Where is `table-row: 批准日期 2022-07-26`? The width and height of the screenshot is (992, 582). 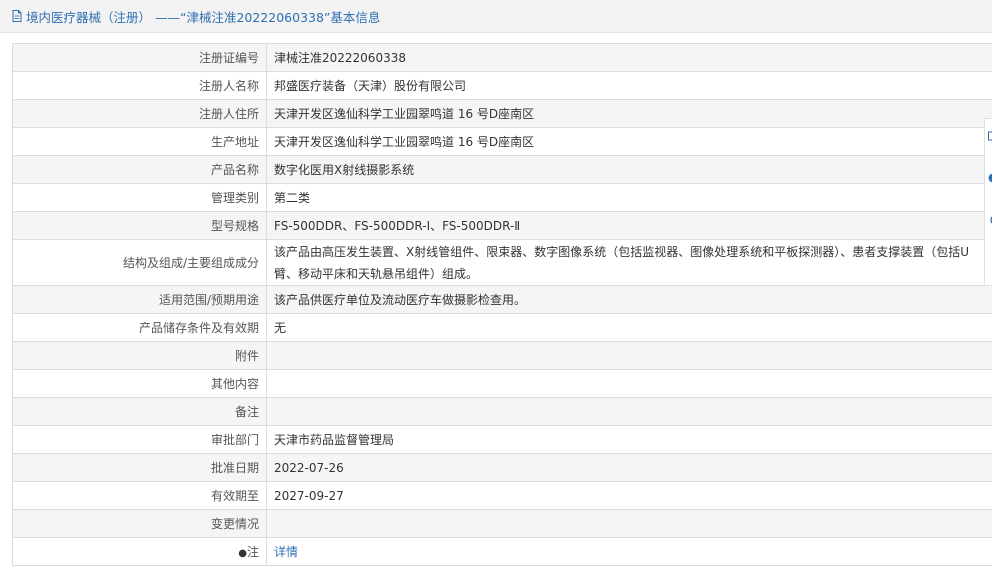 table-row: 批准日期 2022-07-26 is located at coordinates (502, 467).